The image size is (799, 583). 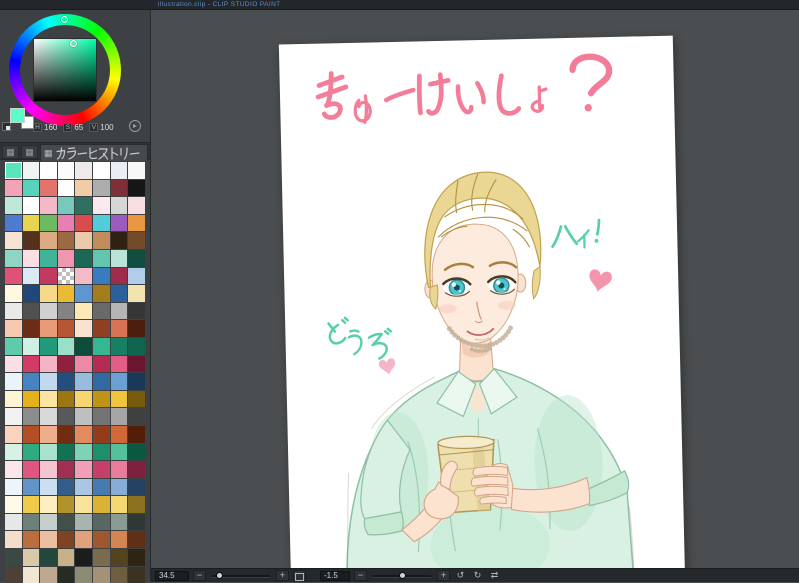 What do you see at coordinates (135, 126) in the screenshot?
I see `color-mode-icon` at bounding box center [135, 126].